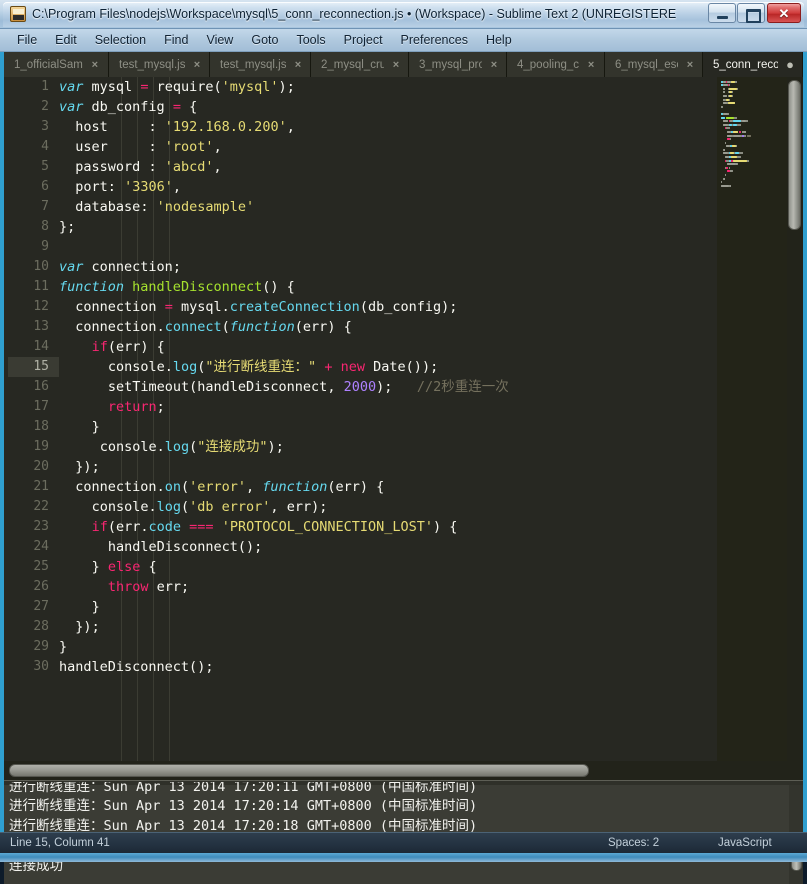 The width and height of the screenshot is (807, 884). I want to click on line-number: 16, so click(41, 386).